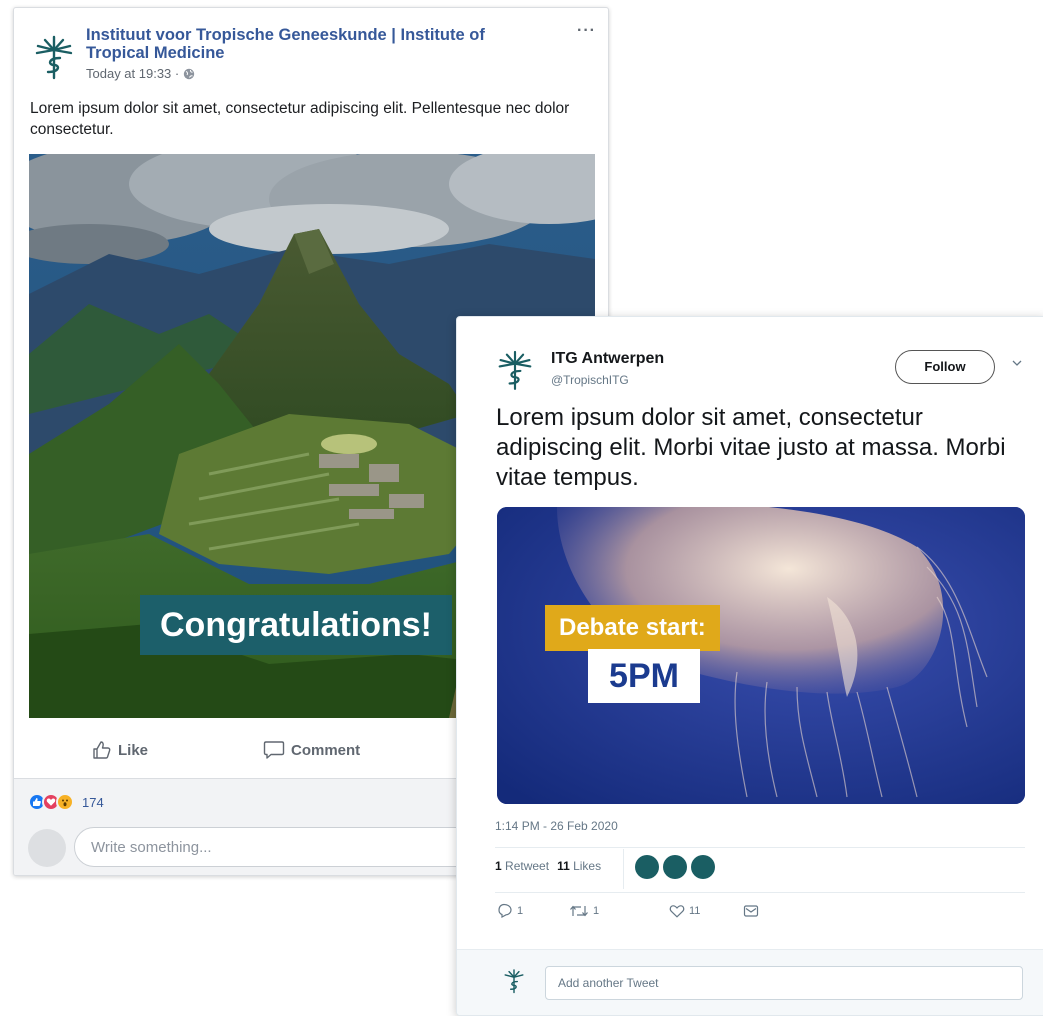 The width and height of the screenshot is (1043, 1016). Describe the element at coordinates (596, 910) in the screenshot. I see `retweet-count: 1` at that location.